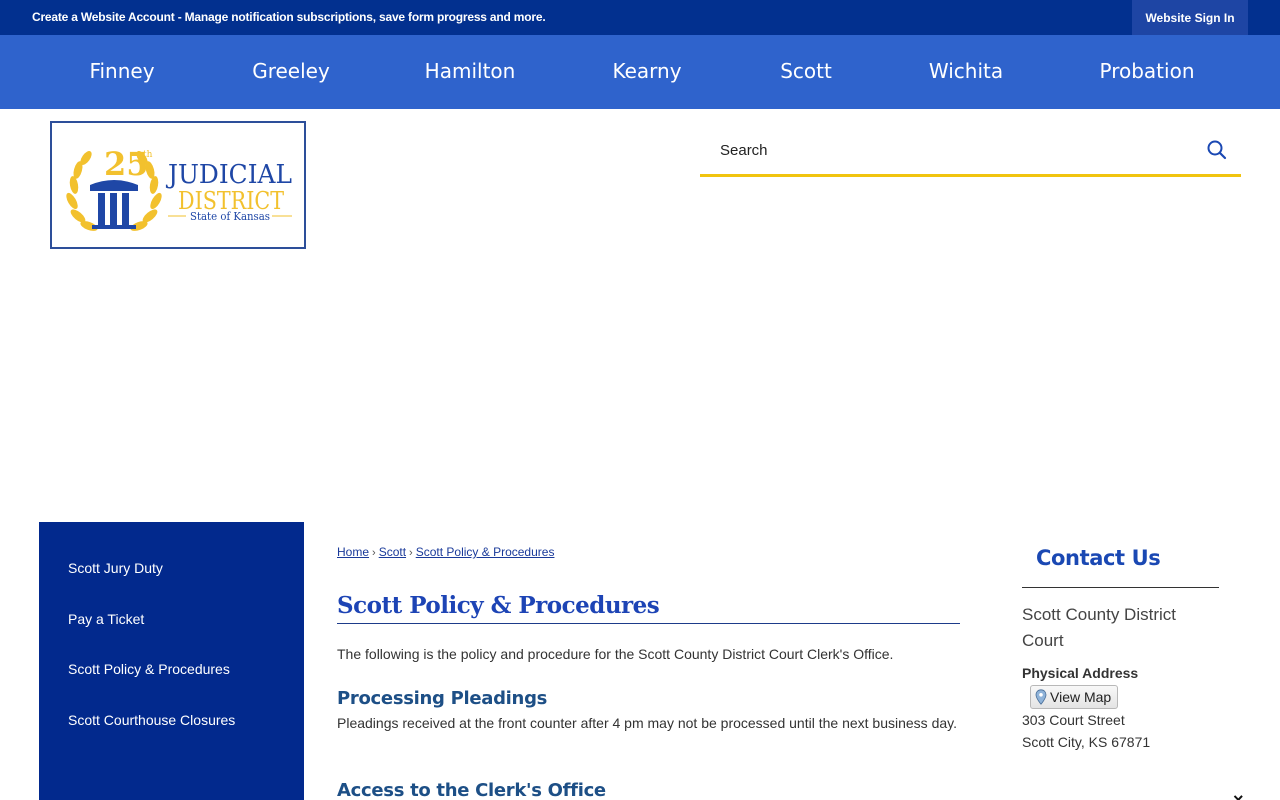 The width and height of the screenshot is (1280, 800). What do you see at coordinates (1081, 697) in the screenshot?
I see `view-map-label: View Map` at bounding box center [1081, 697].